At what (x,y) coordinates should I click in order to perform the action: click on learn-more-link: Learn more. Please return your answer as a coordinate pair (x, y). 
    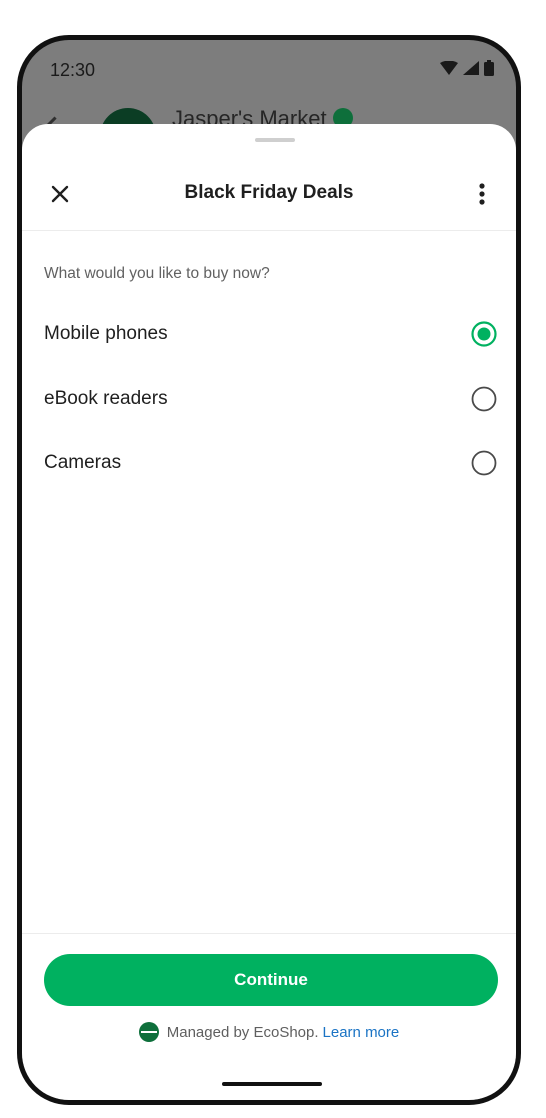
    Looking at the image, I should click on (361, 1032).